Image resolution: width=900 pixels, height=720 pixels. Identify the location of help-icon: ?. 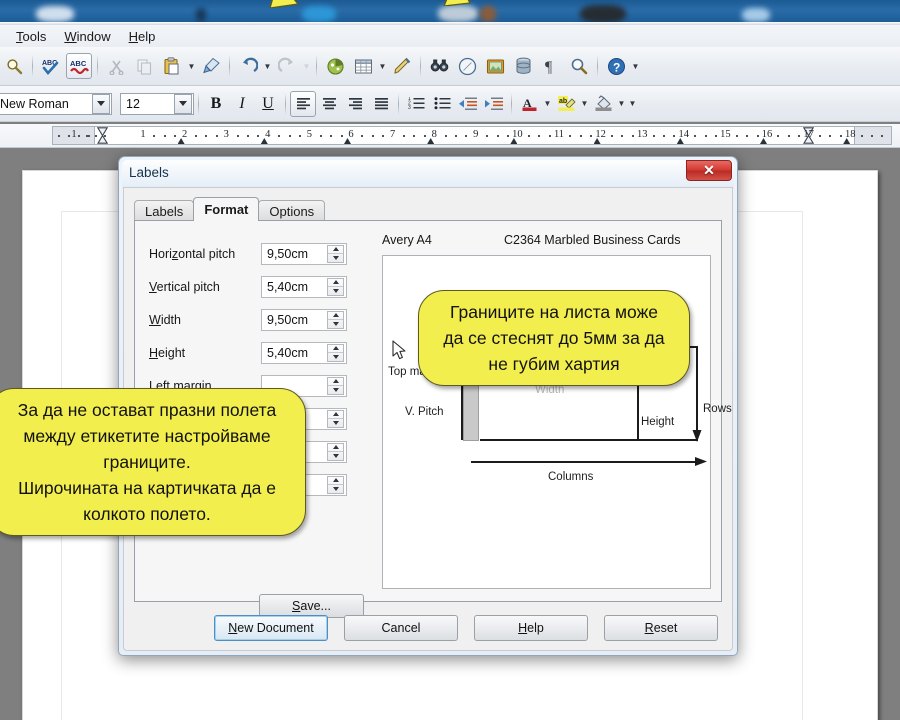
(616, 66).